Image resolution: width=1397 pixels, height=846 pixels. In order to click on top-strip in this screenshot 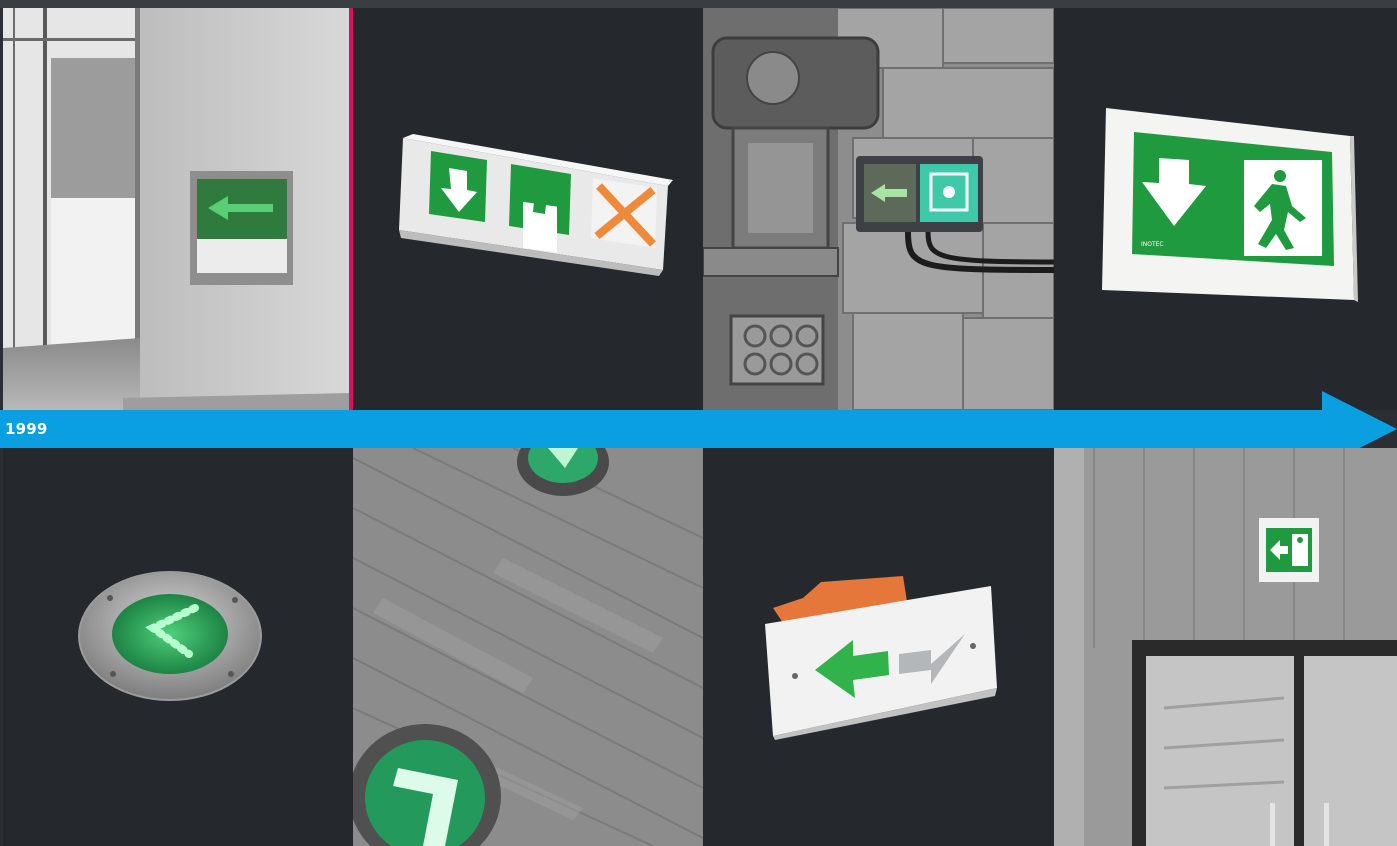, I will do `click(698, 4)`.